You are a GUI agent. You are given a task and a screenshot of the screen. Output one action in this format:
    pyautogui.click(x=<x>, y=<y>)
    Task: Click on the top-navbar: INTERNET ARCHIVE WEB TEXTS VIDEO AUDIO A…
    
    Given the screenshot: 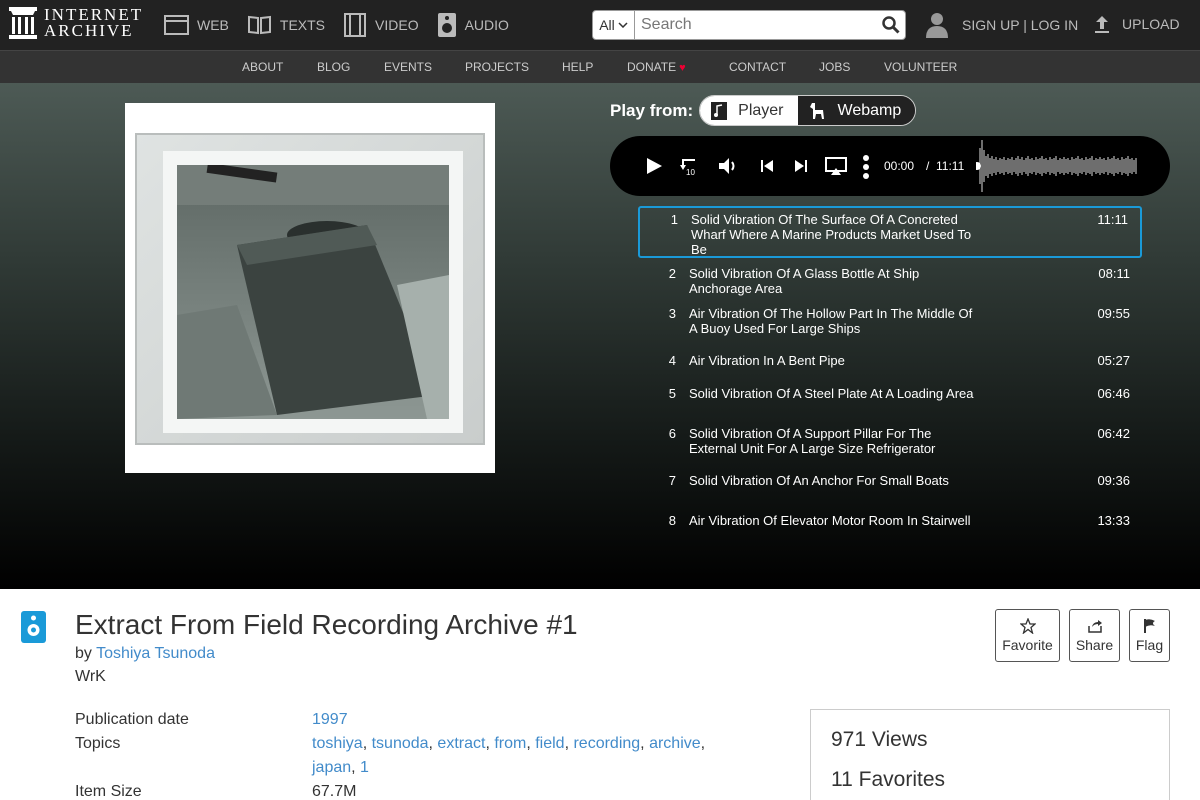 What is the action you would take?
    pyautogui.click(x=600, y=25)
    